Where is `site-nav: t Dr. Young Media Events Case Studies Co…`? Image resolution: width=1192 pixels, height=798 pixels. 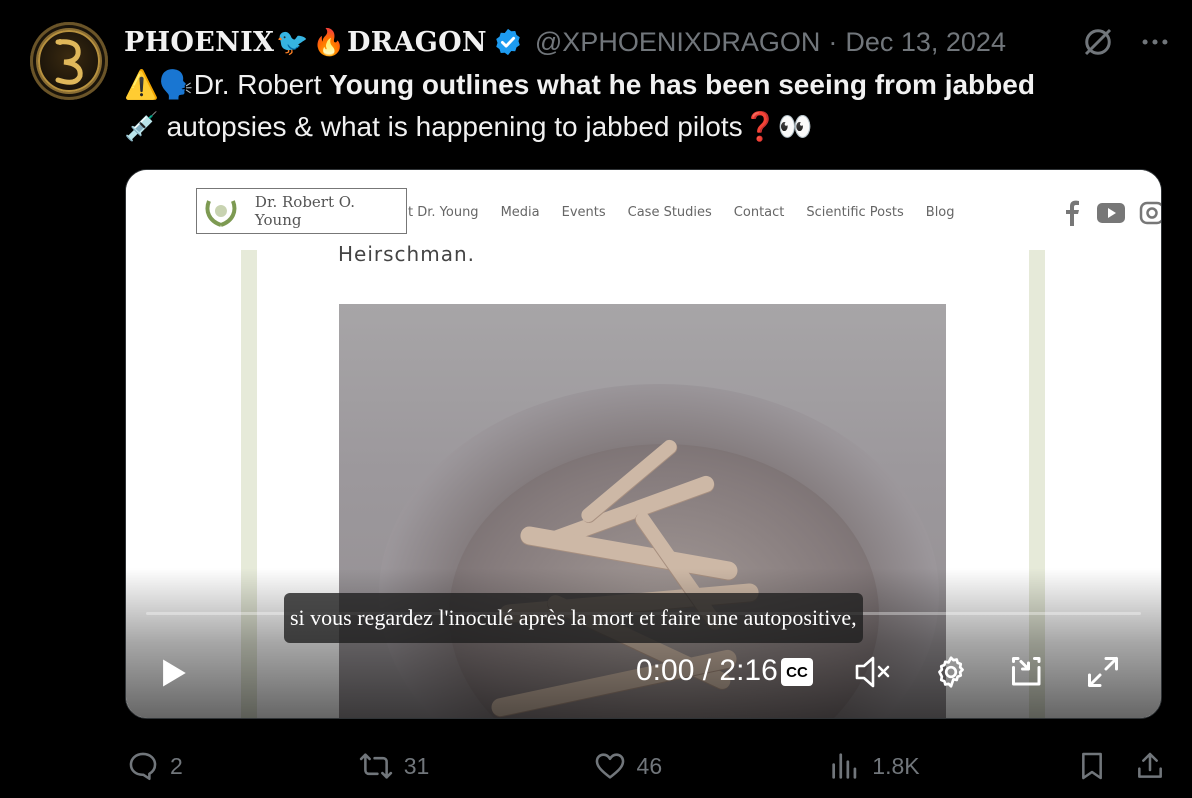
site-nav: t Dr. Young Media Events Case Studies Co… is located at coordinates (681, 212).